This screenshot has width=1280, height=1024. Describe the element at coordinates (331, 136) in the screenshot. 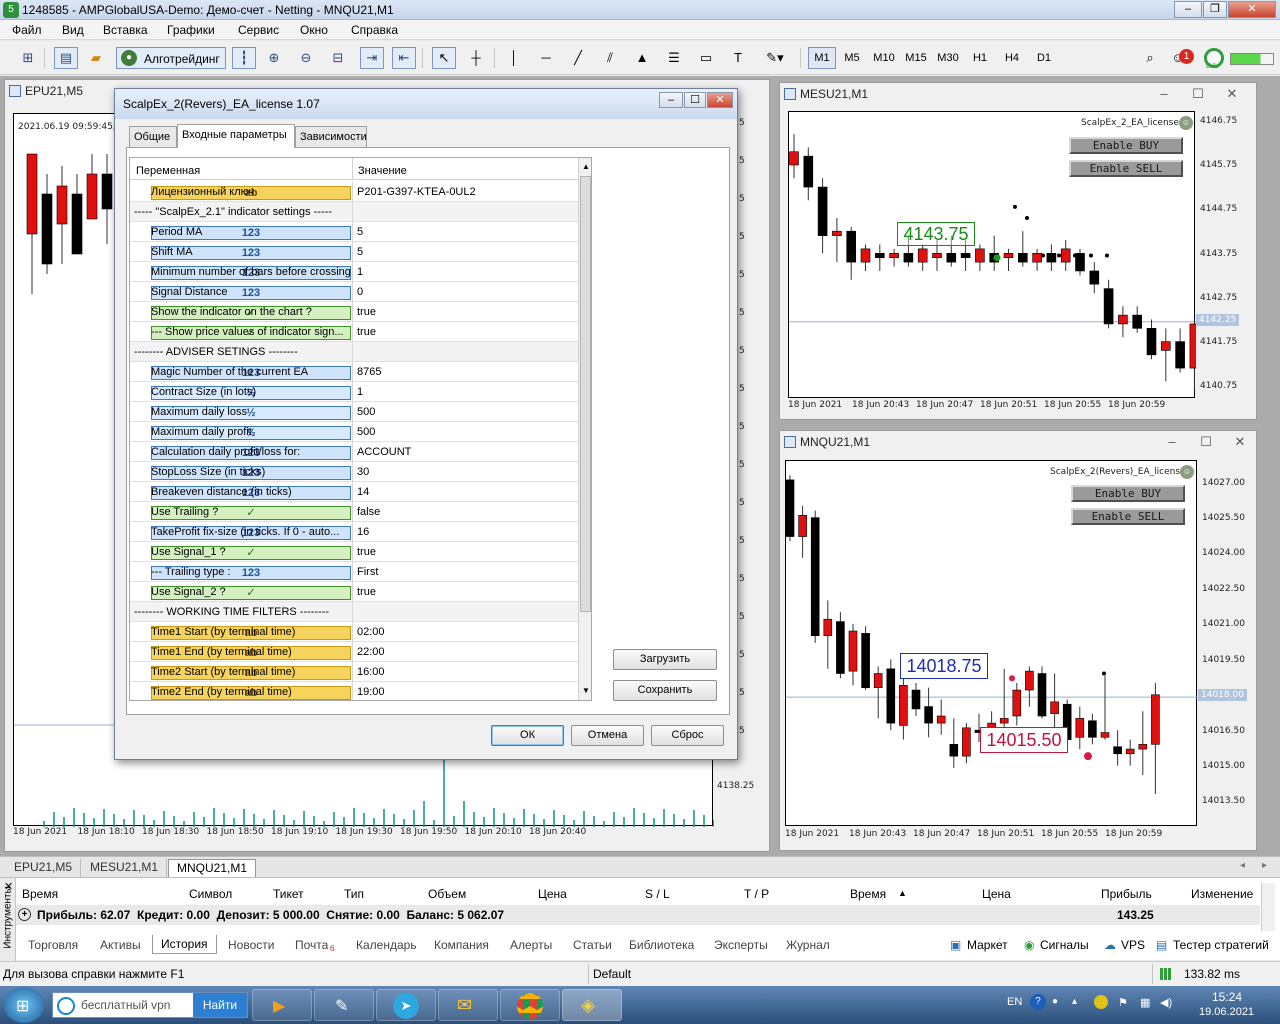

I see `tab-dependencies: Зависимости` at that location.